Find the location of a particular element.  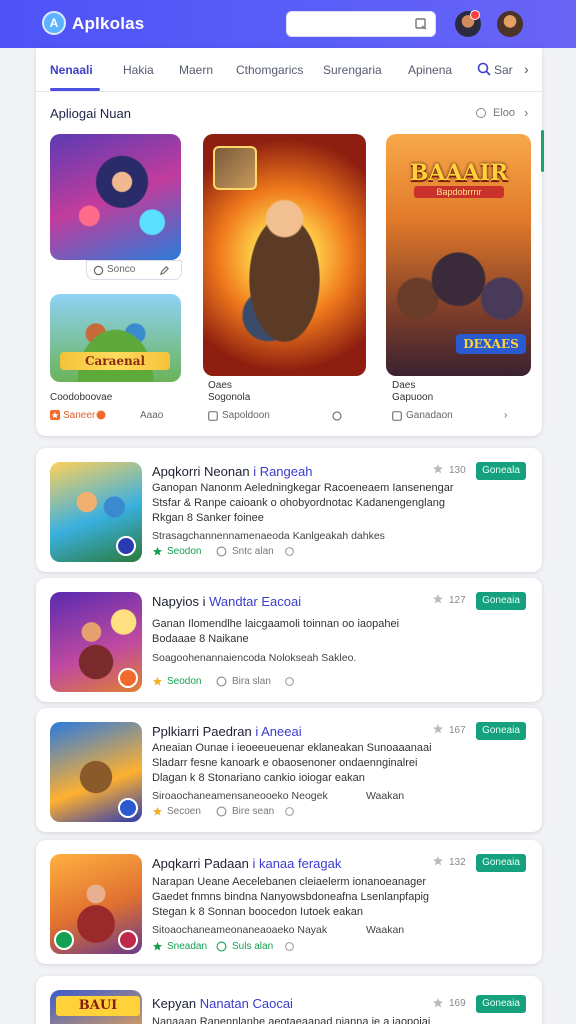

app-meta-line: Siroaochaneamensaneooeko Neogek is located at coordinates (240, 796).